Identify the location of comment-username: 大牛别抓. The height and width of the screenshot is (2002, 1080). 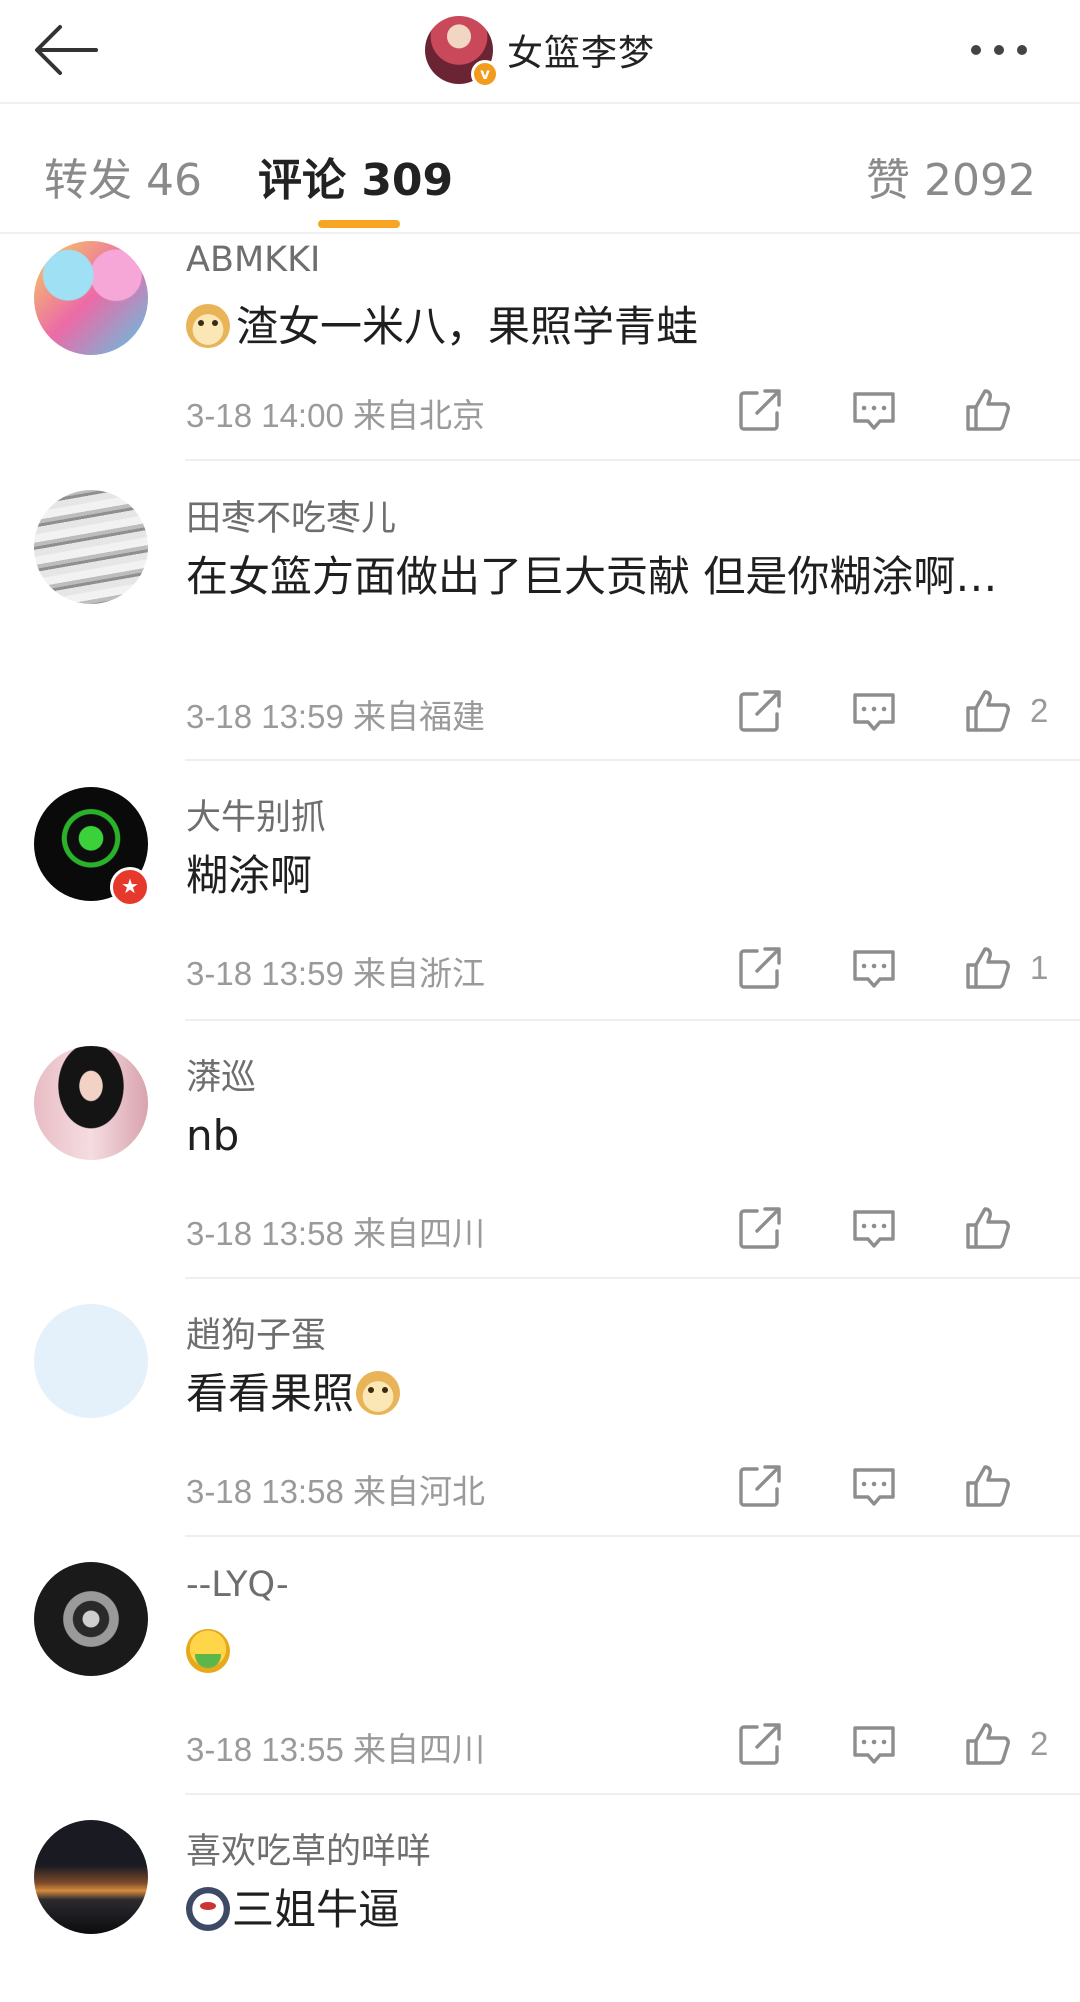
(256, 814).